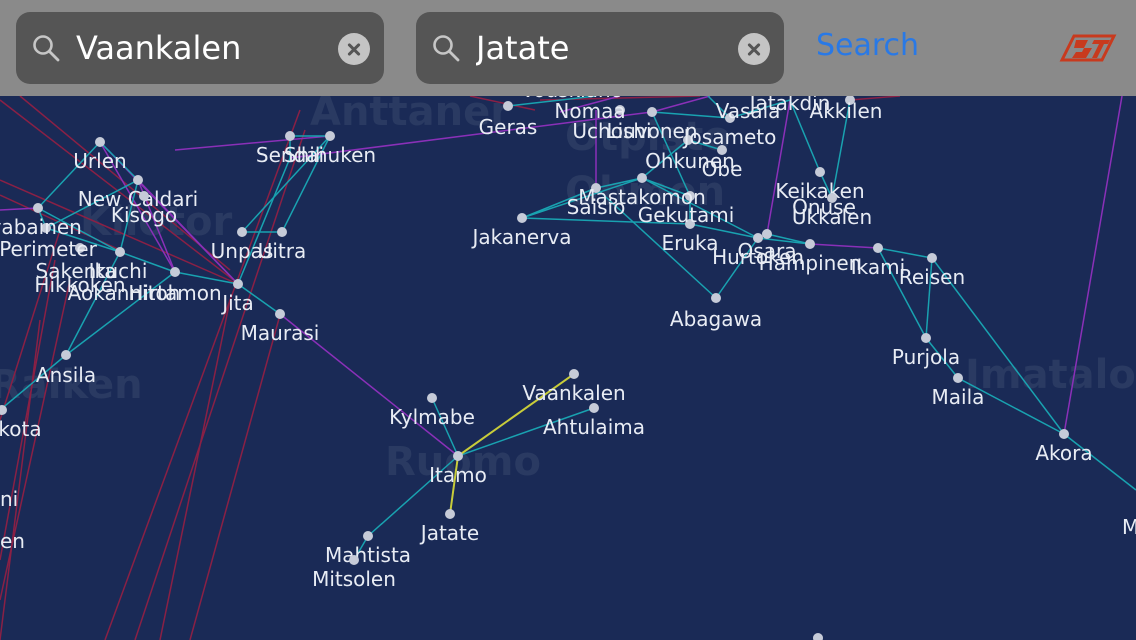 Image resolution: width=1136 pixels, height=640 pixels. I want to click on system-node: Jatate, so click(449, 527).